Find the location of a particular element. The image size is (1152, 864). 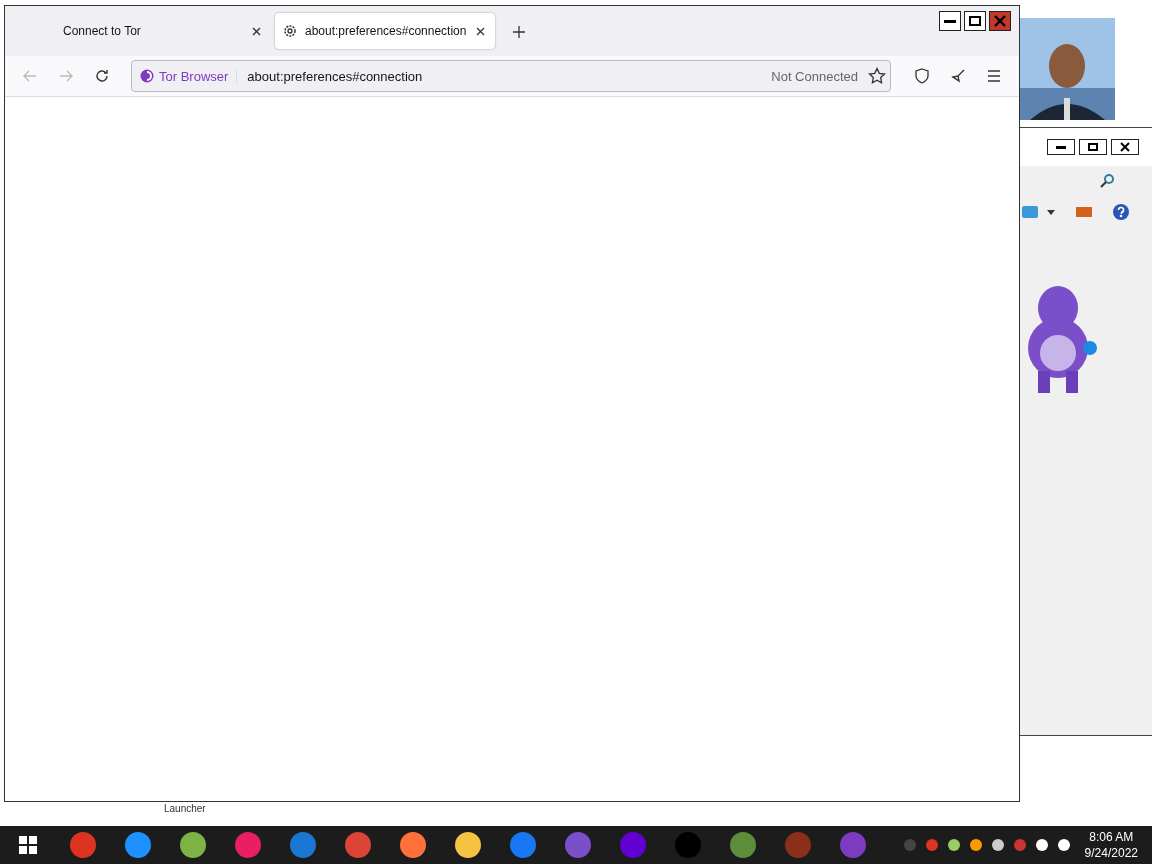

tab-title: Connect to Tor is located at coordinates (102, 31).